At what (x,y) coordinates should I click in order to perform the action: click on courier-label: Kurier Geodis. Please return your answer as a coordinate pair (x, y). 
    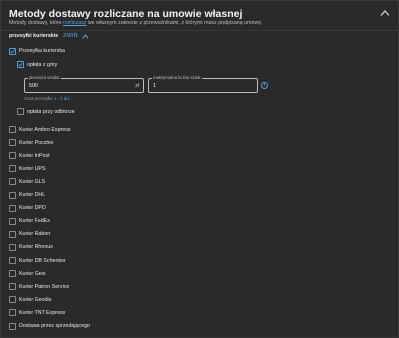
    Looking at the image, I should click on (35, 299).